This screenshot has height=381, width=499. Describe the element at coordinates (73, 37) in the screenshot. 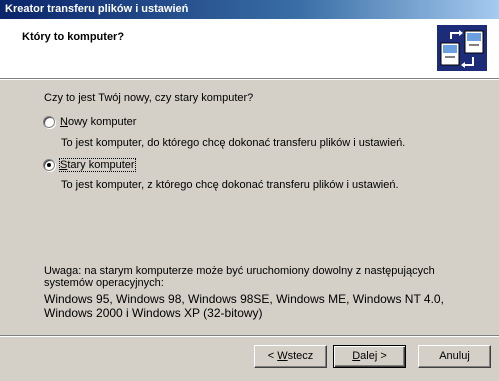

I see `page-title: Który to komputer?` at that location.